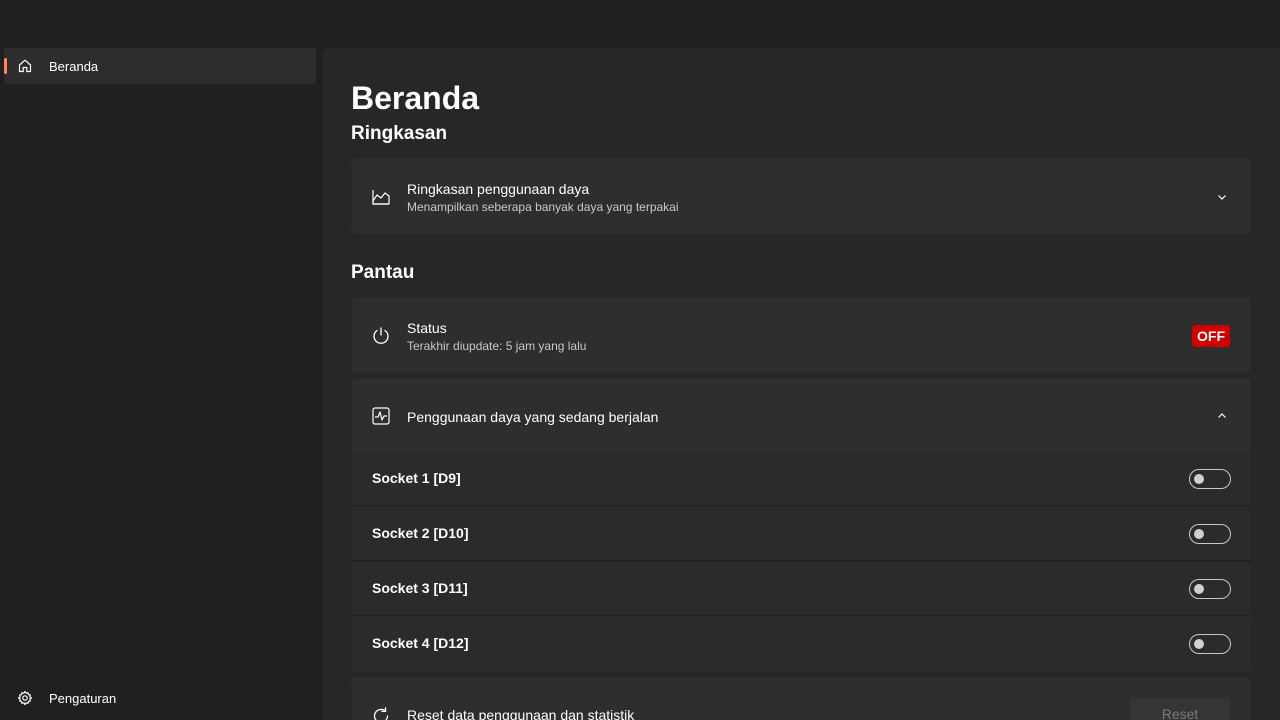 The image size is (1280, 720). What do you see at coordinates (74, 66) in the screenshot?
I see `nav-item-label: Beranda` at bounding box center [74, 66].